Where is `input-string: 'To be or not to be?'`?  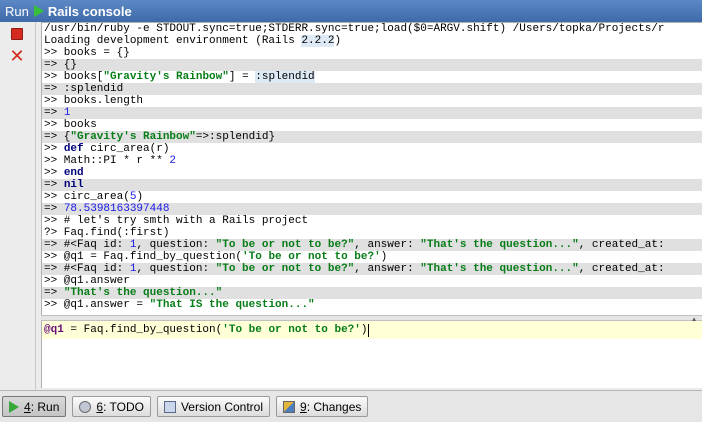 input-string: 'To be or not to be?' is located at coordinates (291, 330).